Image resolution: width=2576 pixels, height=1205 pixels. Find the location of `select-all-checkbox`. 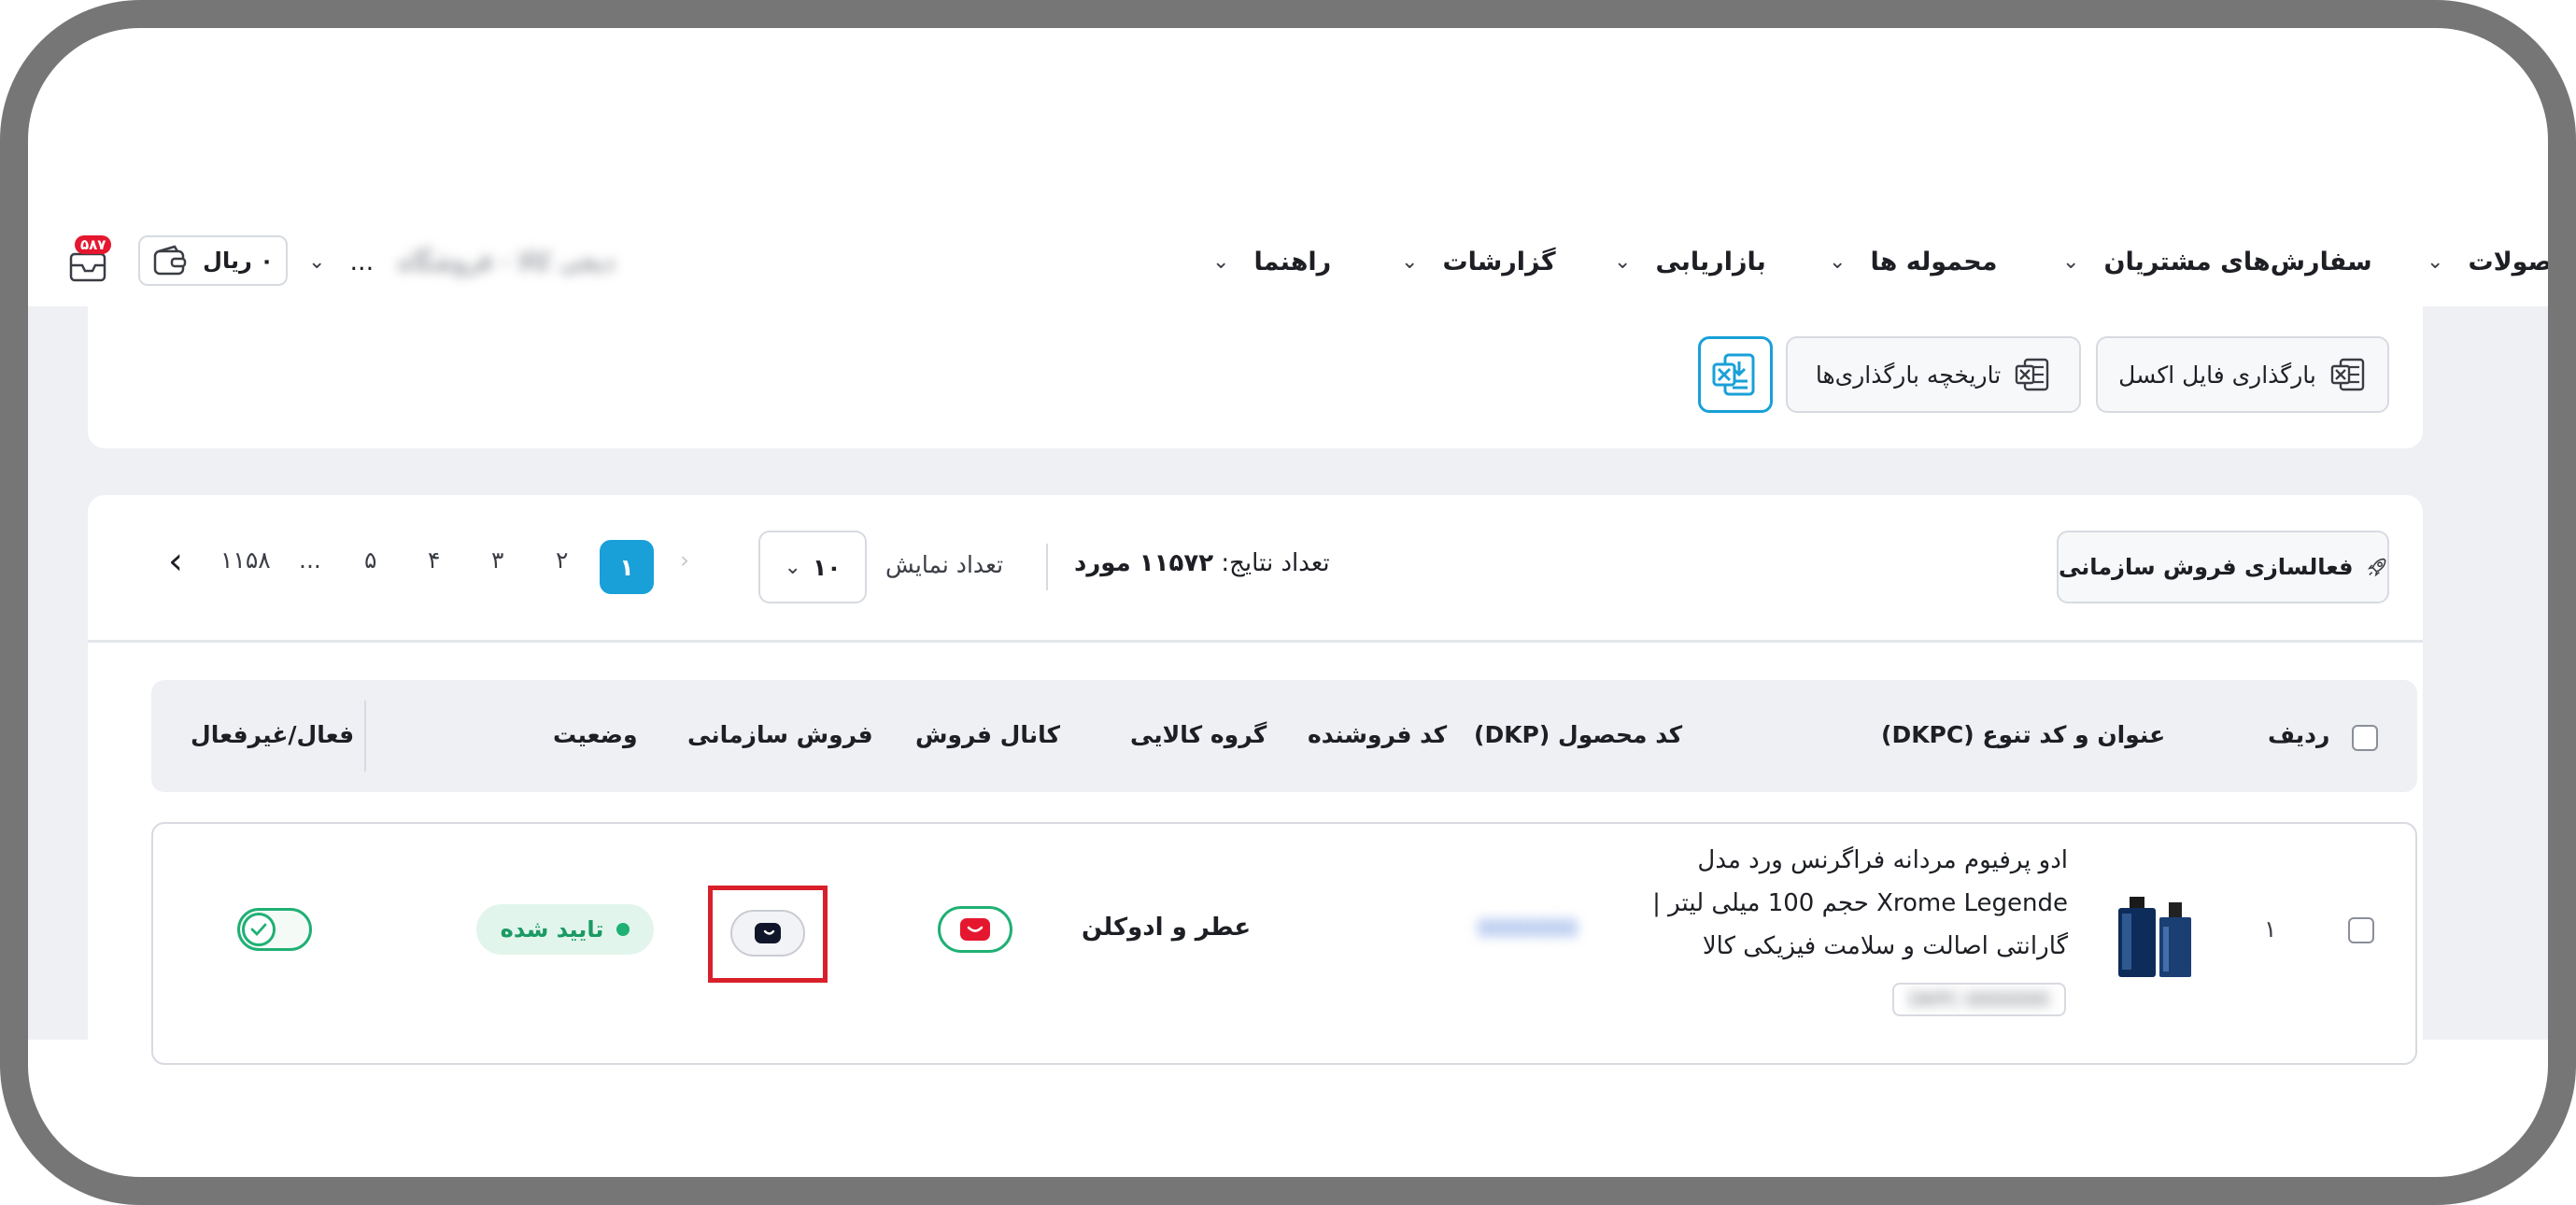

select-all-checkbox is located at coordinates (2365, 738).